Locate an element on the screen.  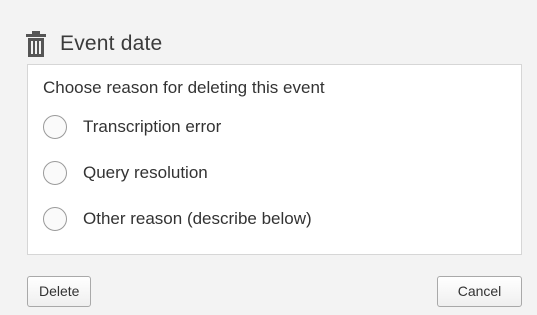
option-label: Query resolution is located at coordinates (145, 172).